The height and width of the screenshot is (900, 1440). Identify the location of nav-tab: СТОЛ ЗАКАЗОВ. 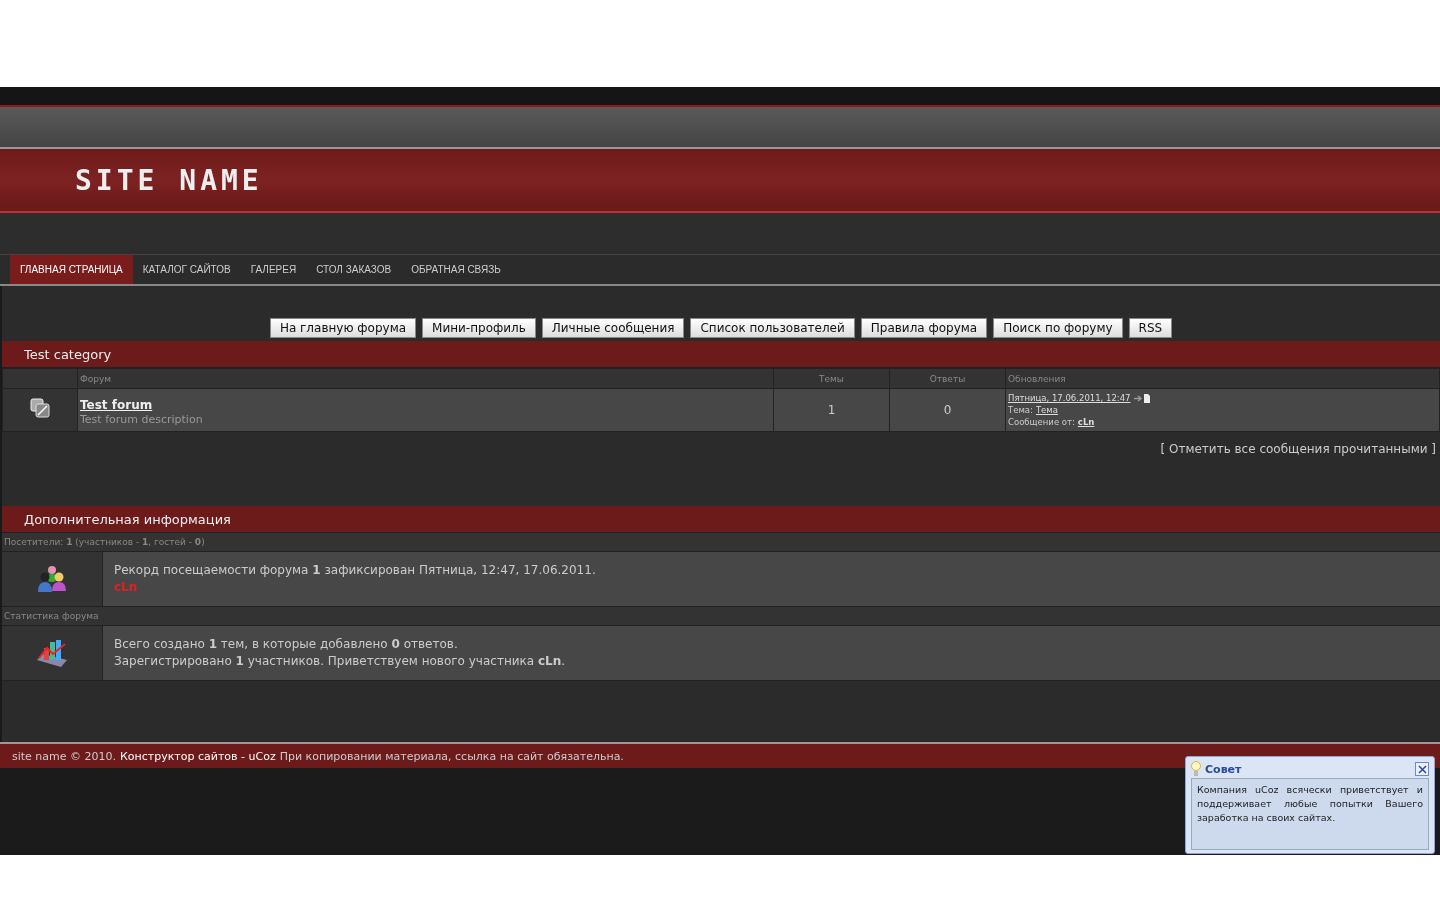
(354, 269).